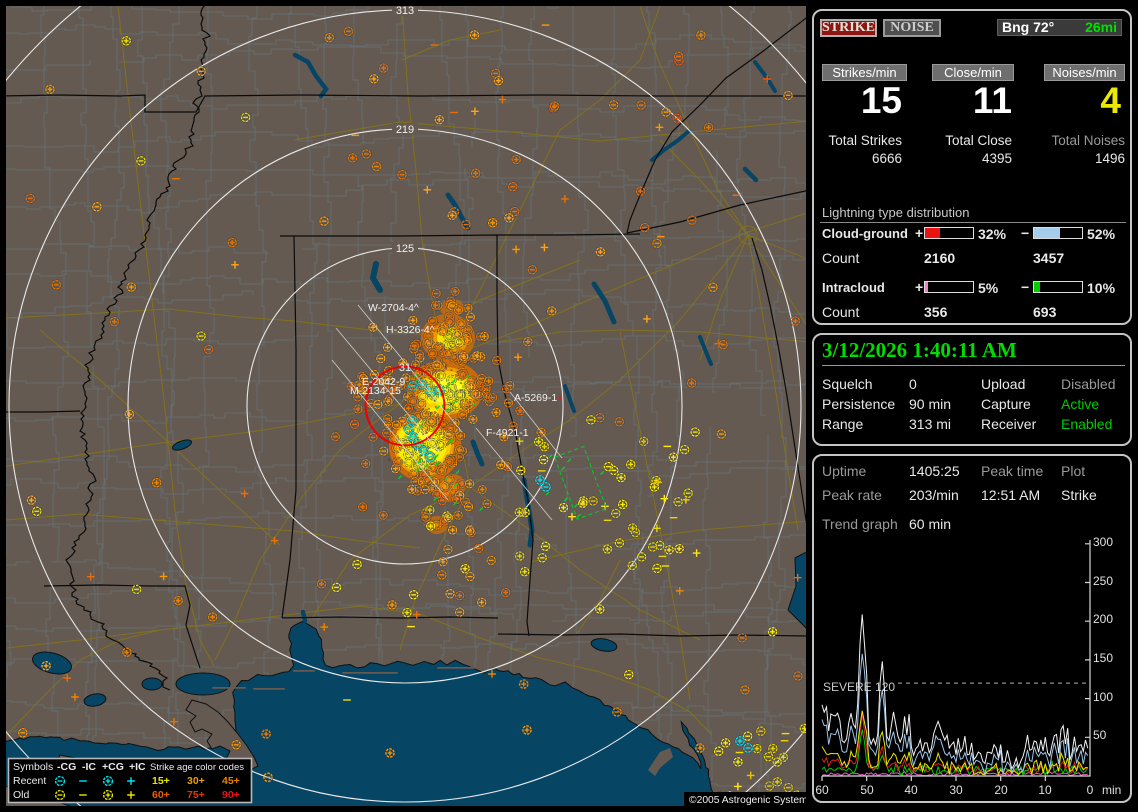 The image size is (1138, 812). What do you see at coordinates (196, 795) in the screenshot?
I see `svg-text: 75+` at bounding box center [196, 795].